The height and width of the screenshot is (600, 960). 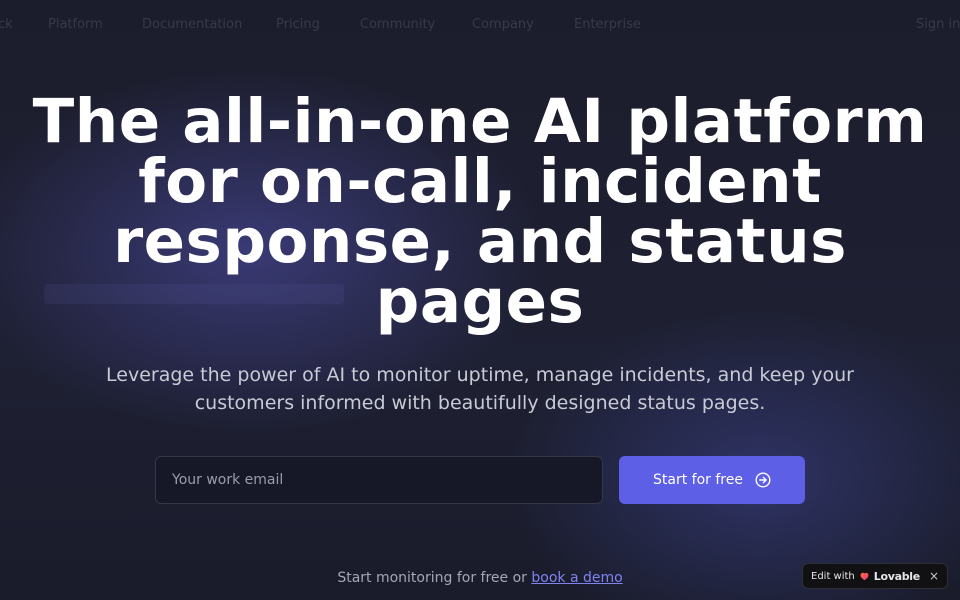 What do you see at coordinates (607, 24) in the screenshot?
I see `nav-item-enterprise: Enterprise` at bounding box center [607, 24].